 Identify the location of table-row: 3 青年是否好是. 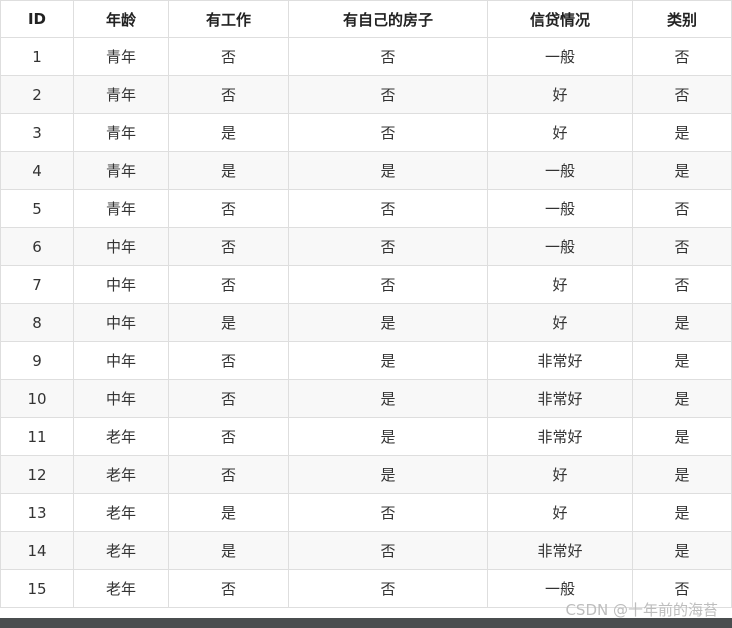
(366, 132).